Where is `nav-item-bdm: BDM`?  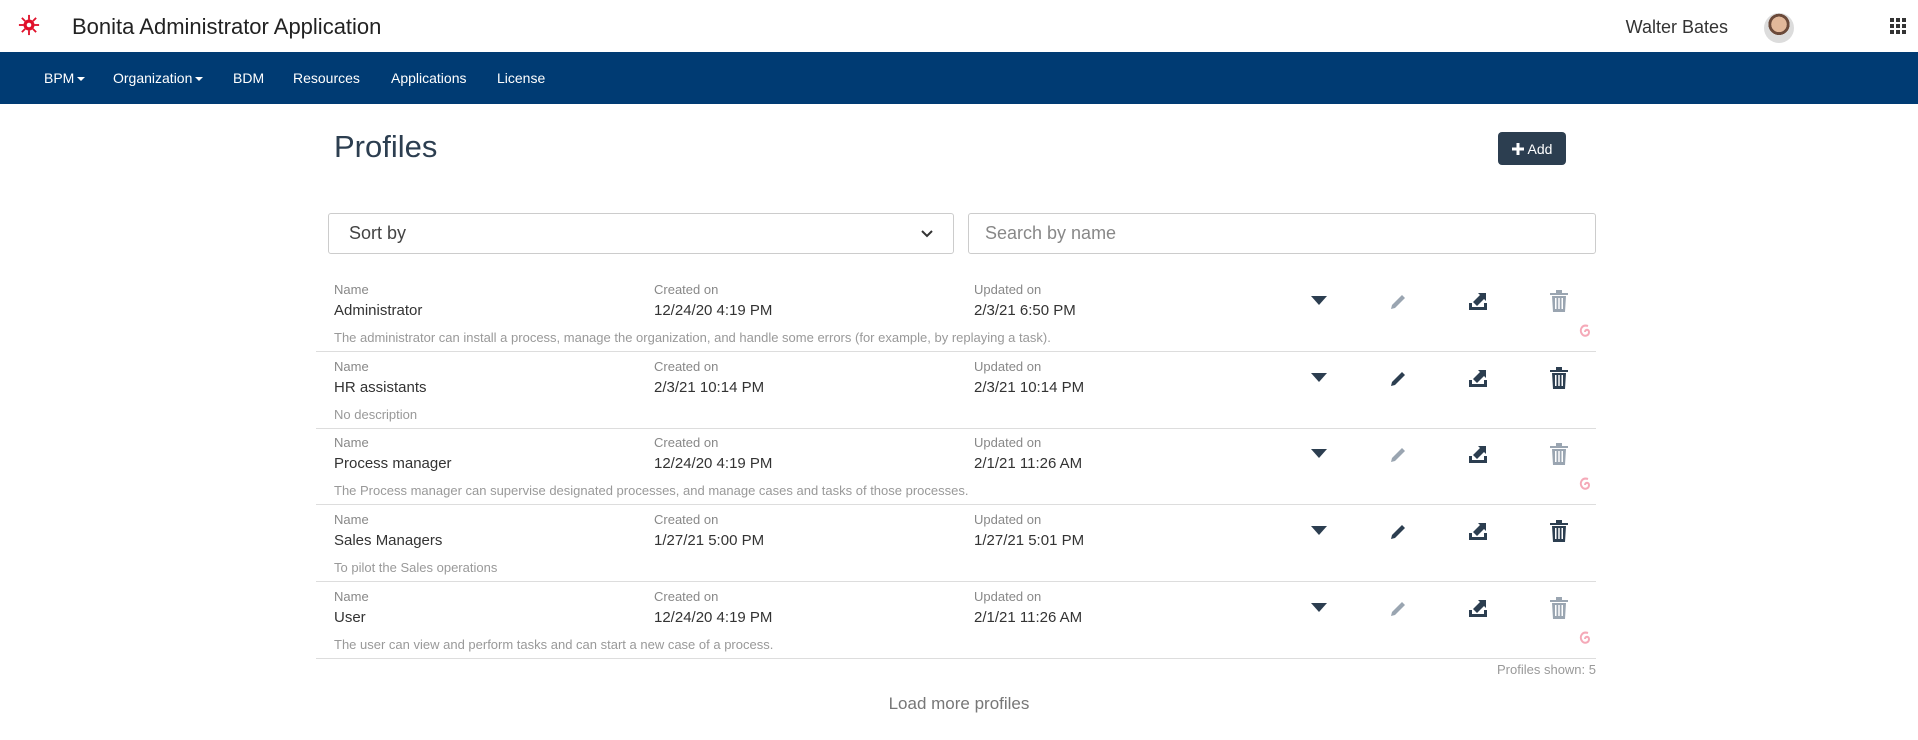
nav-item-bdm: BDM is located at coordinates (248, 78).